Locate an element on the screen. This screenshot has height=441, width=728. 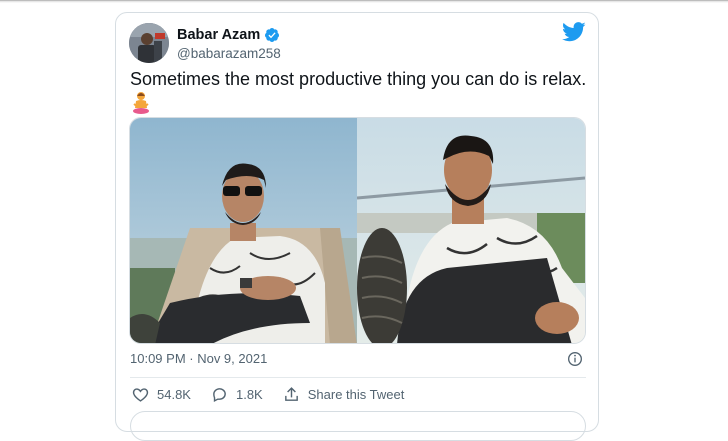
avatar is located at coordinates (149, 43).